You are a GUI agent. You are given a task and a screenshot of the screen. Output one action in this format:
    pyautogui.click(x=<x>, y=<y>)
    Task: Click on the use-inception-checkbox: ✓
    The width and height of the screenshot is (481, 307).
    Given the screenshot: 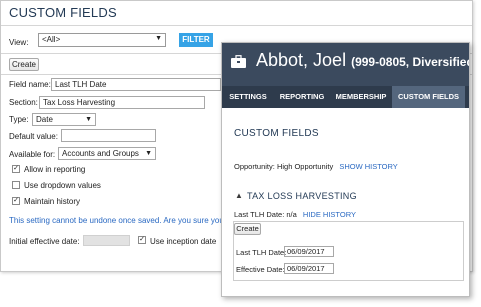 What is the action you would take?
    pyautogui.click(x=142, y=240)
    